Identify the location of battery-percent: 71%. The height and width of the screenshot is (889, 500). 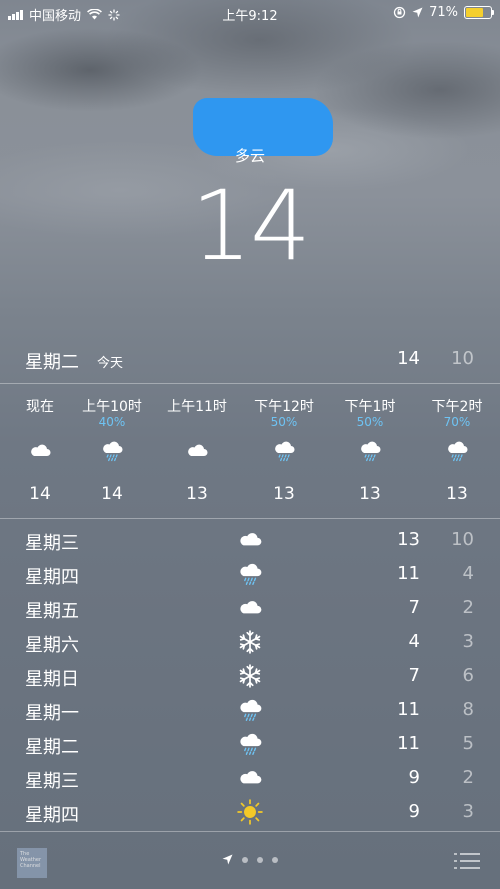
(443, 12).